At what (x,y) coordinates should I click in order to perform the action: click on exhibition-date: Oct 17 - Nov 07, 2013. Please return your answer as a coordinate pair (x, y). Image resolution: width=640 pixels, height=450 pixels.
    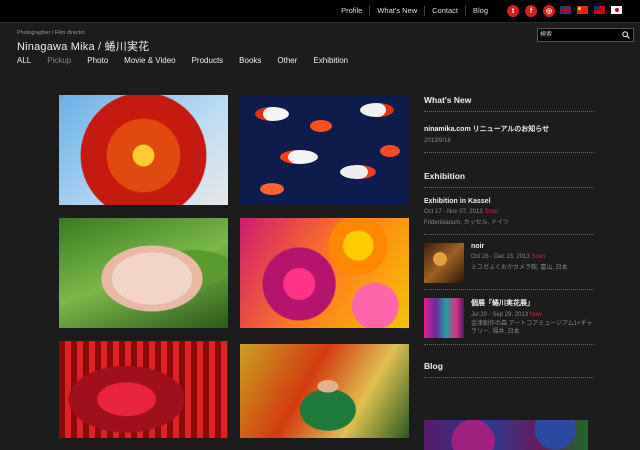
    Looking at the image, I should click on (453, 212).